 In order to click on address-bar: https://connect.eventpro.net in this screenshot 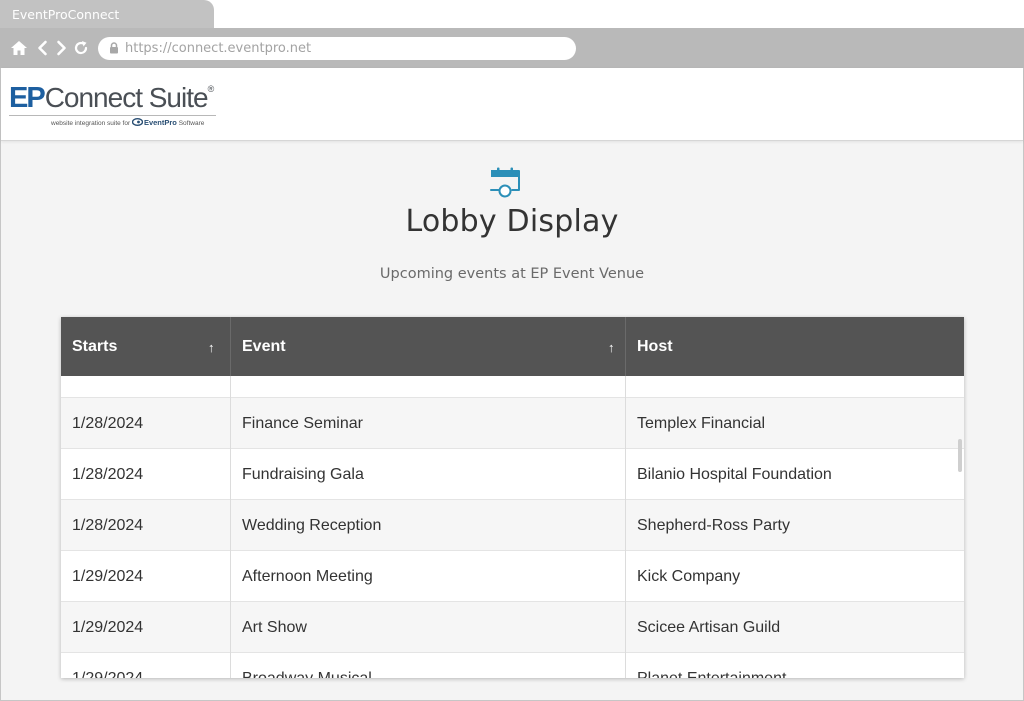, I will do `click(337, 48)`.